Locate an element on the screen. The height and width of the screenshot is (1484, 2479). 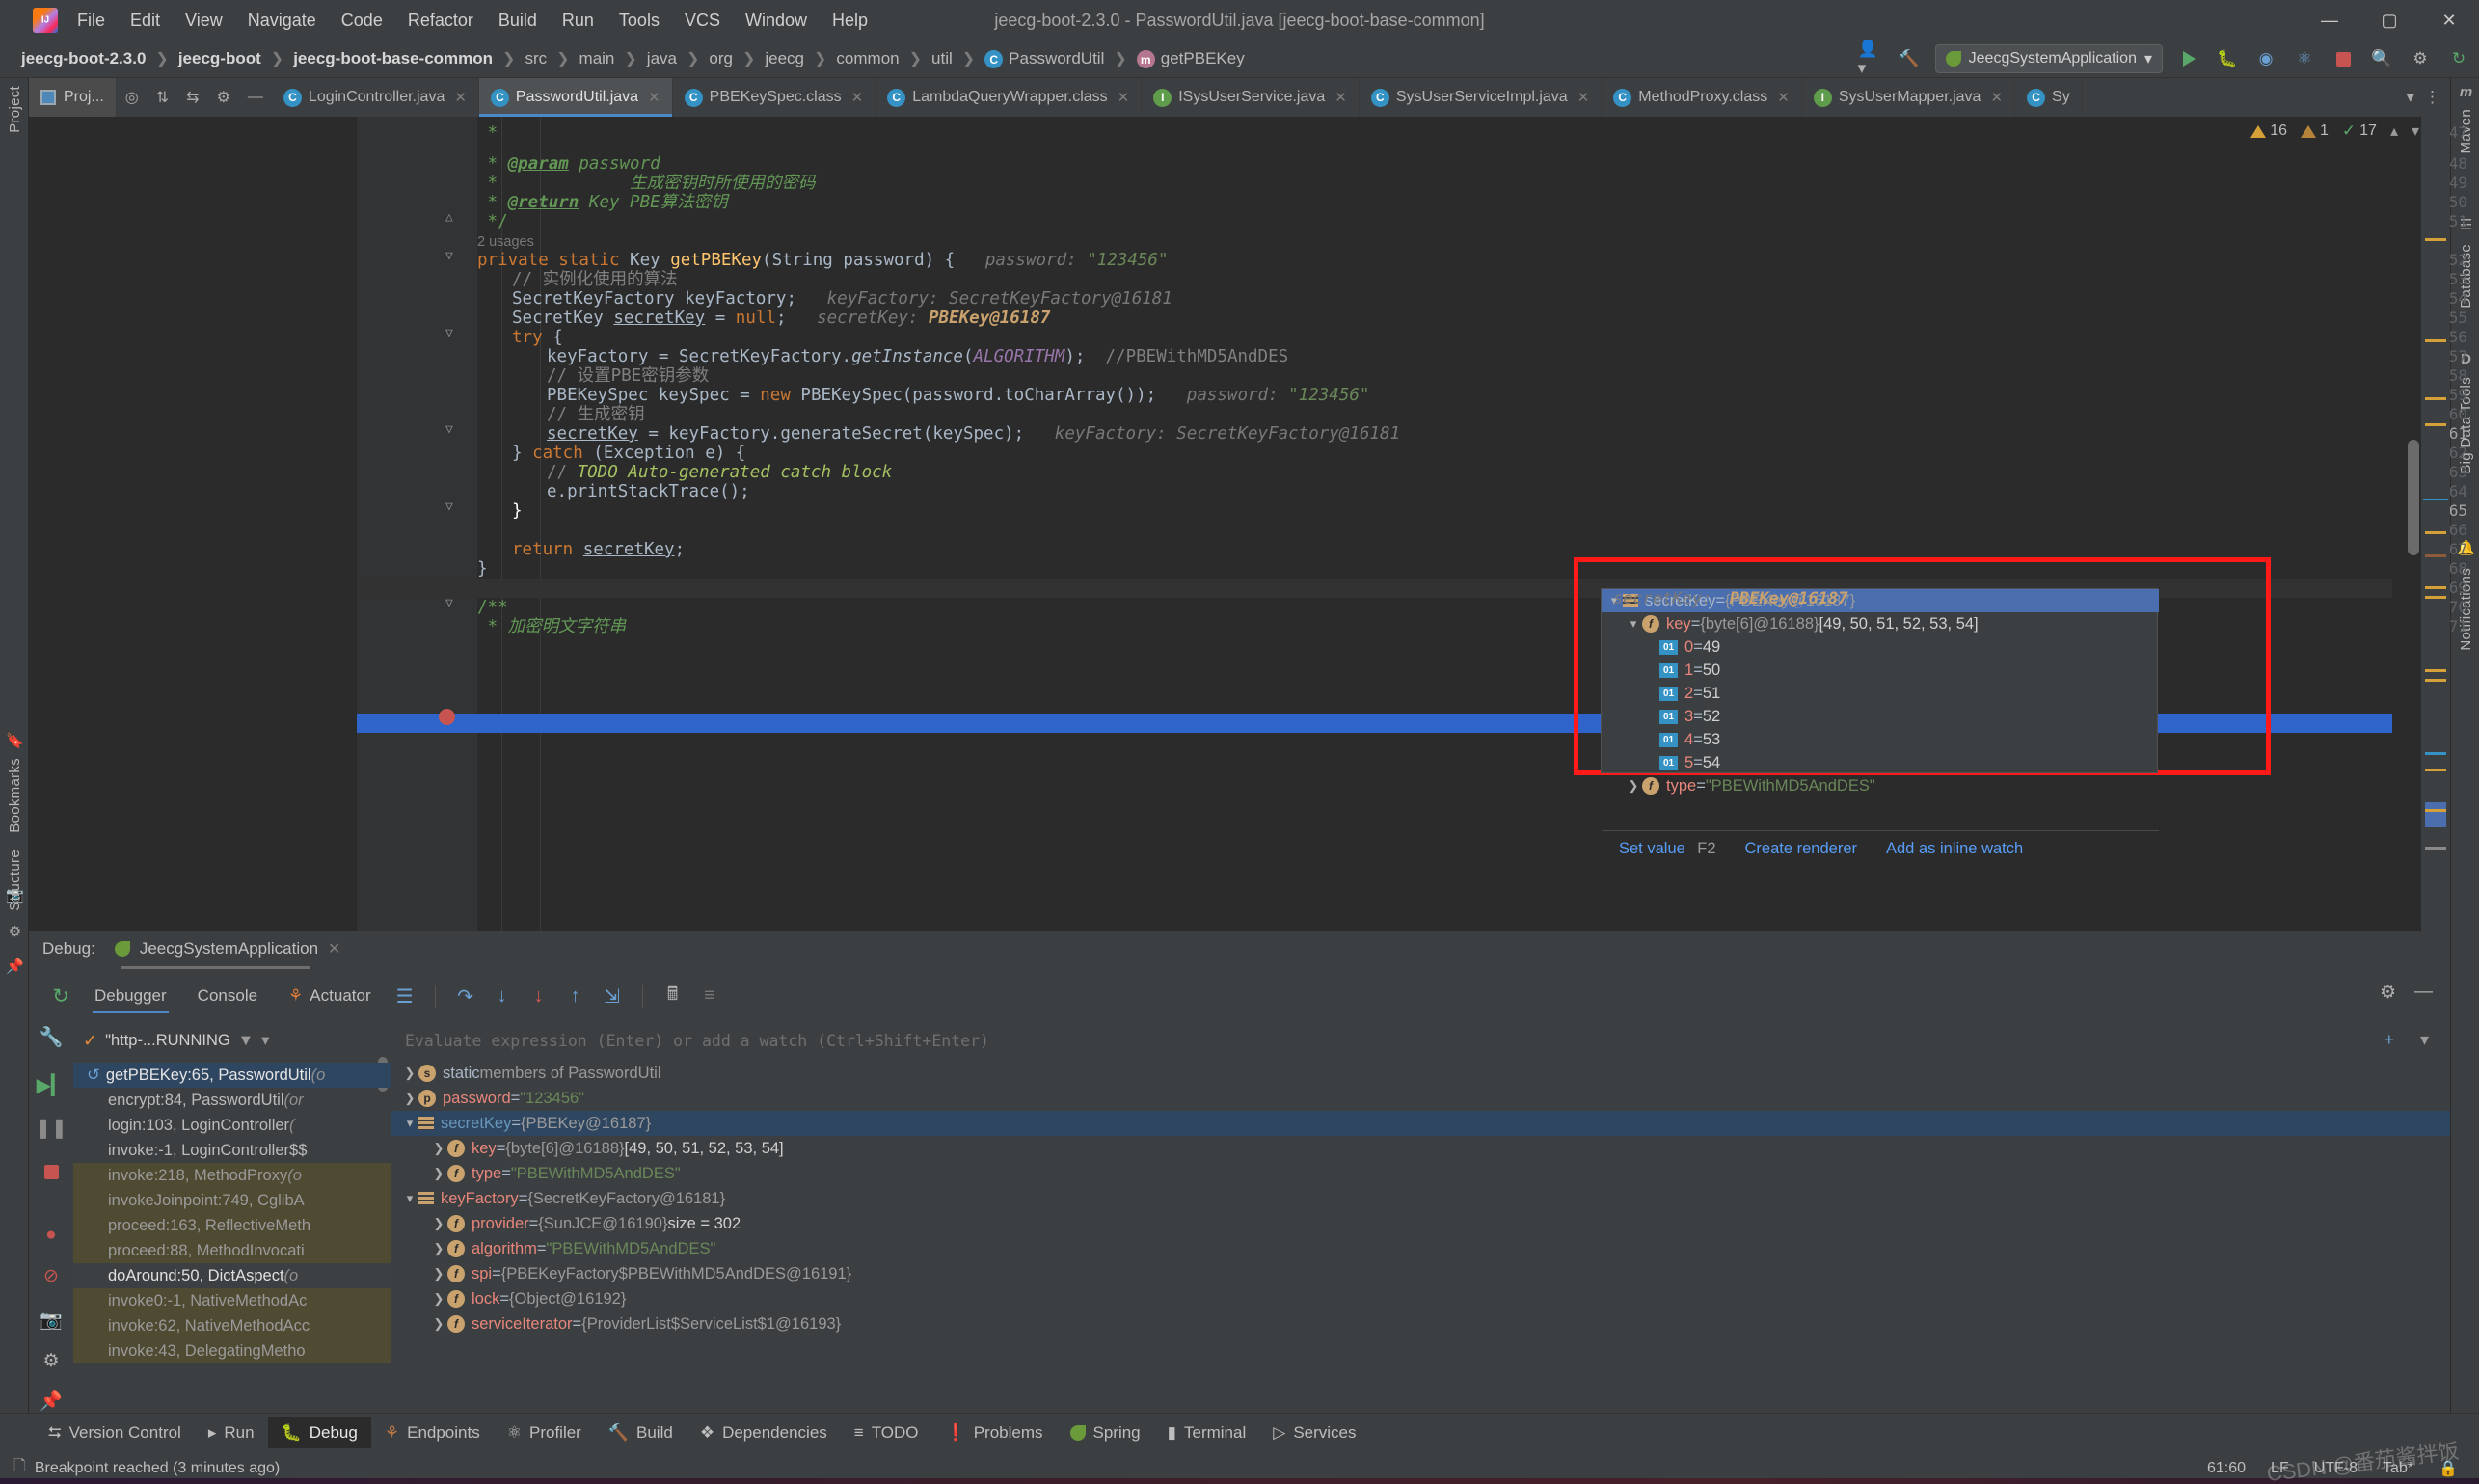
locate-icon: ◎ is located at coordinates (132, 97).